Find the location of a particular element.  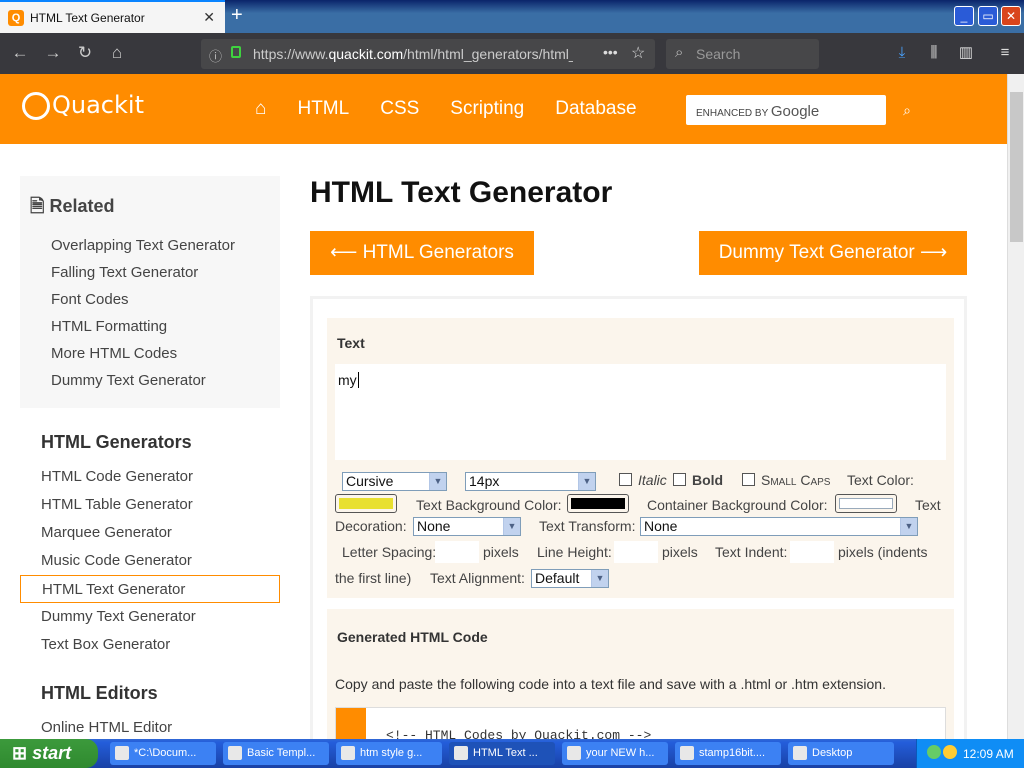

editors-group: HTML Editors Online HTML Editor is located at coordinates (150, 711).